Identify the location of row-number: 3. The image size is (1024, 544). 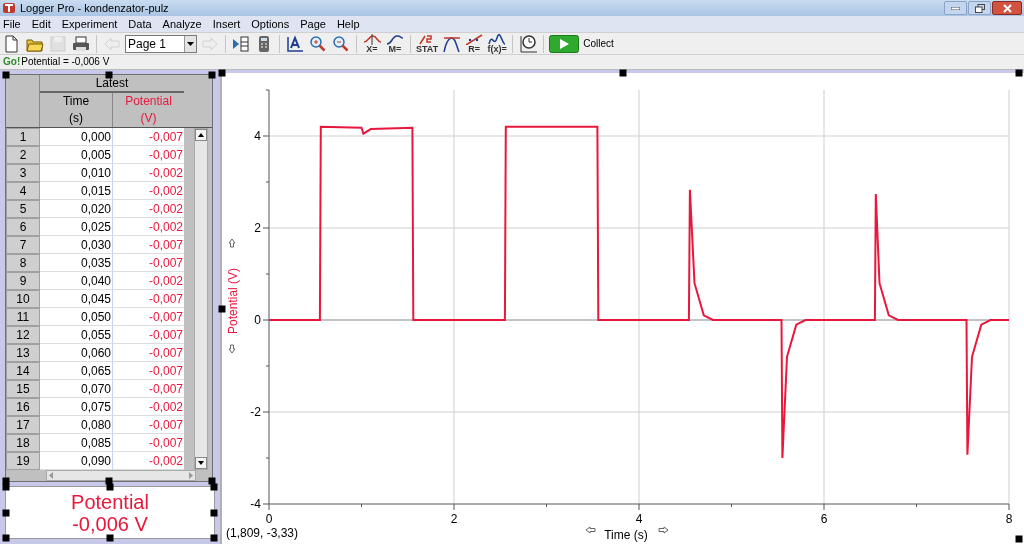
(23, 173).